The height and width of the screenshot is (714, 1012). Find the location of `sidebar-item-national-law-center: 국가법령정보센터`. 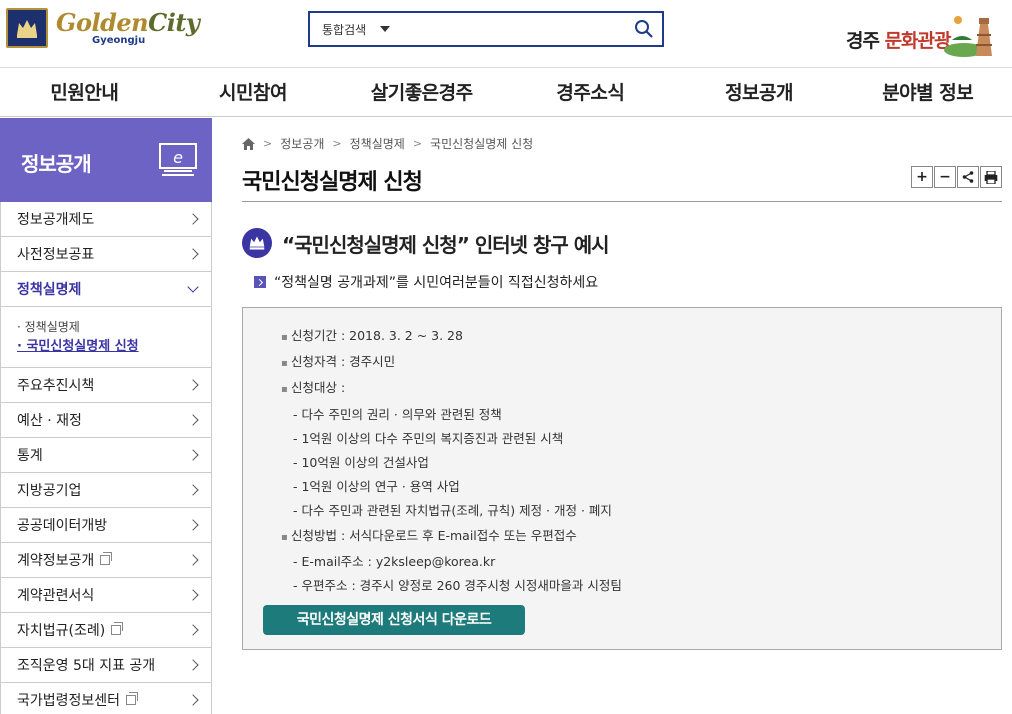

sidebar-item-national-law-center: 국가법령정보센터 is located at coordinates (106, 698).